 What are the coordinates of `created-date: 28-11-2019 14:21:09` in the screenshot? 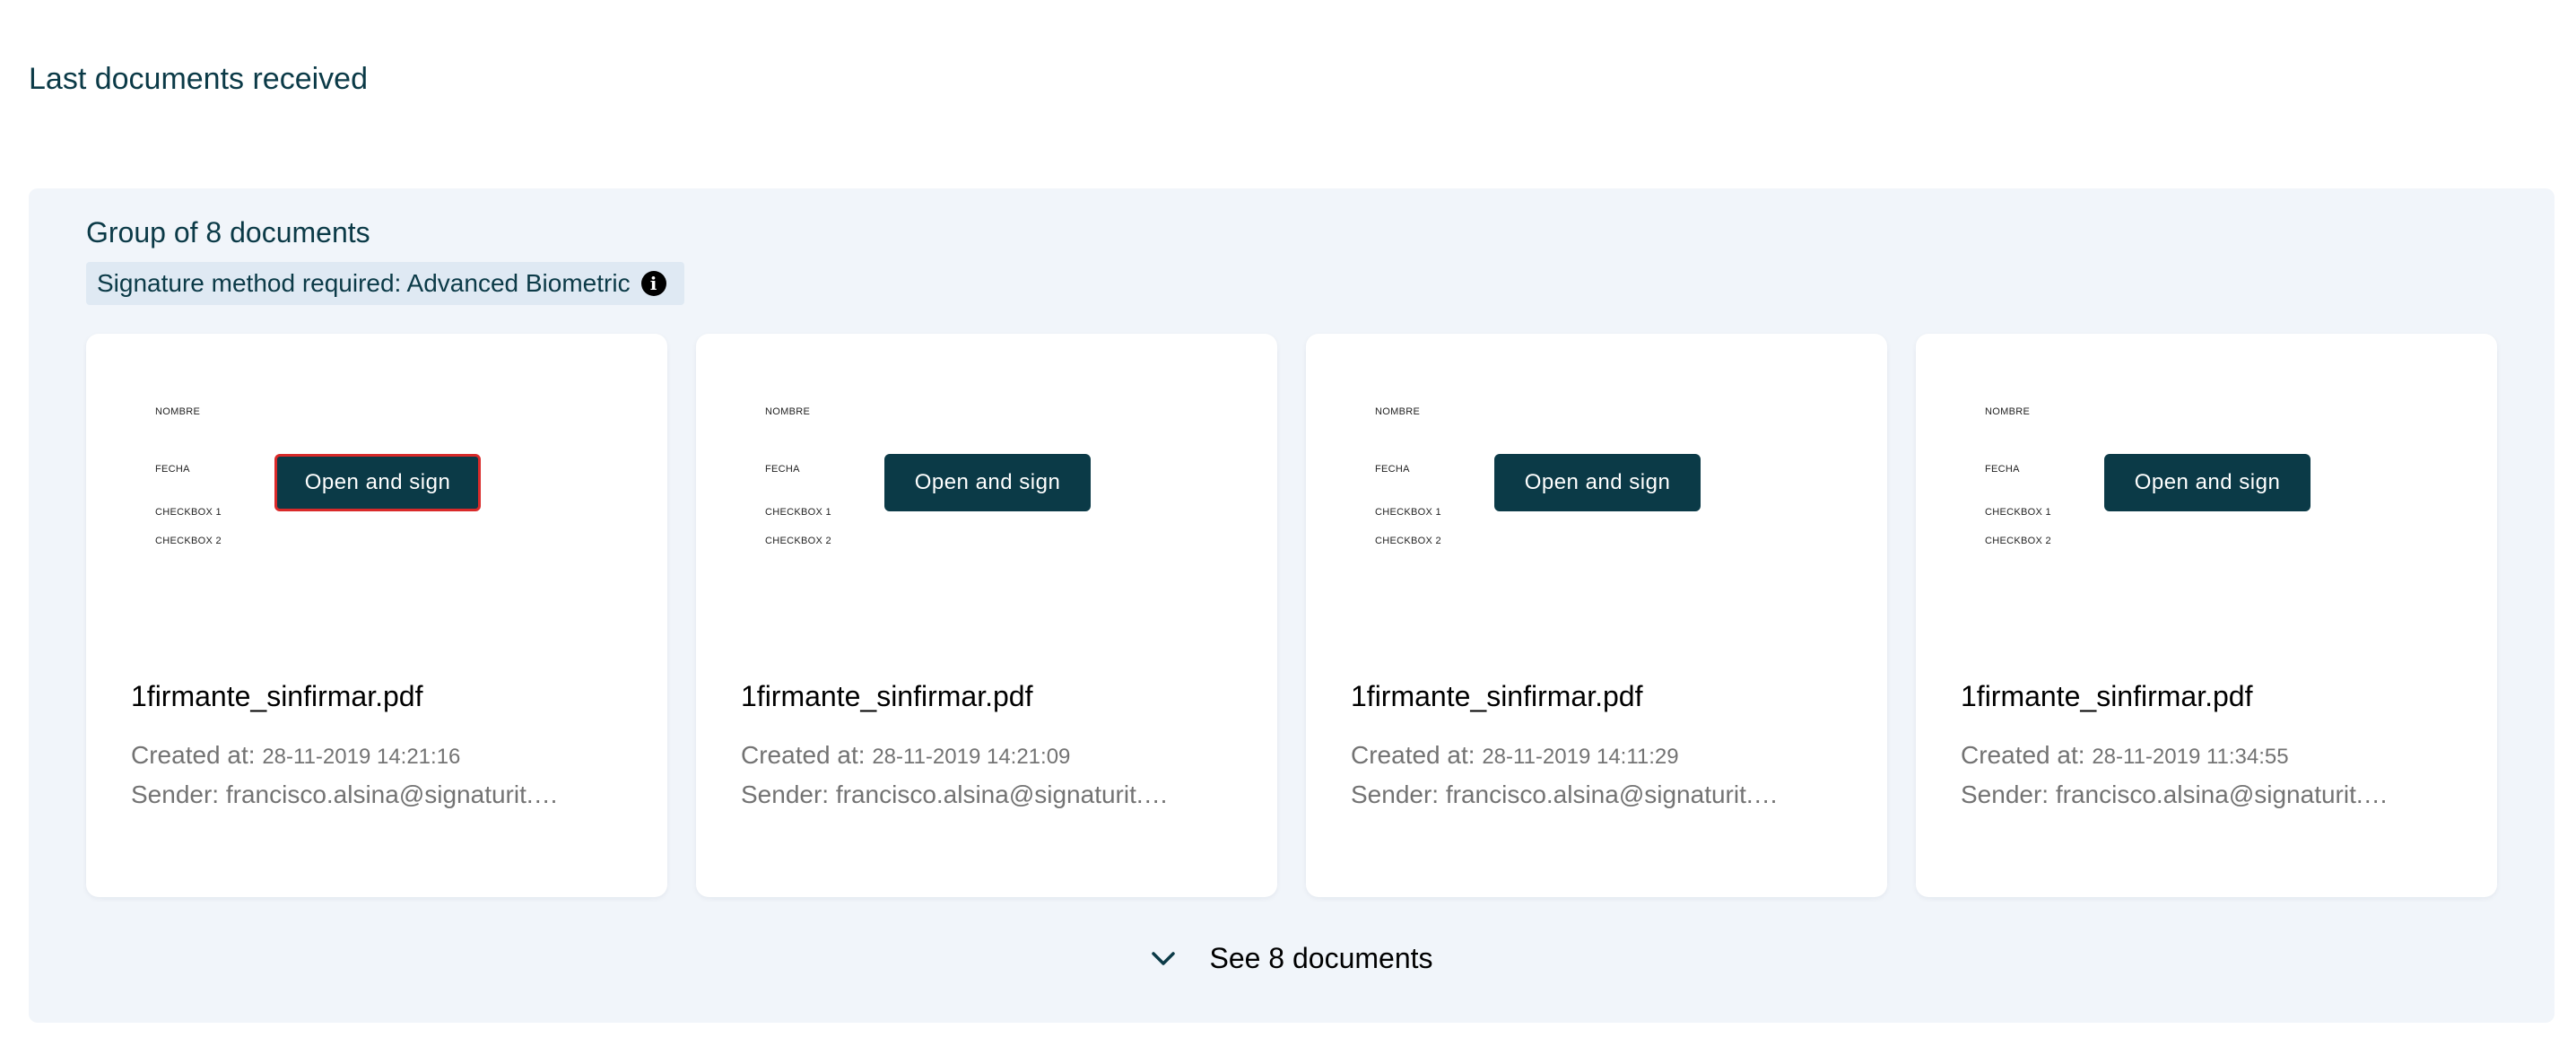 It's located at (971, 757).